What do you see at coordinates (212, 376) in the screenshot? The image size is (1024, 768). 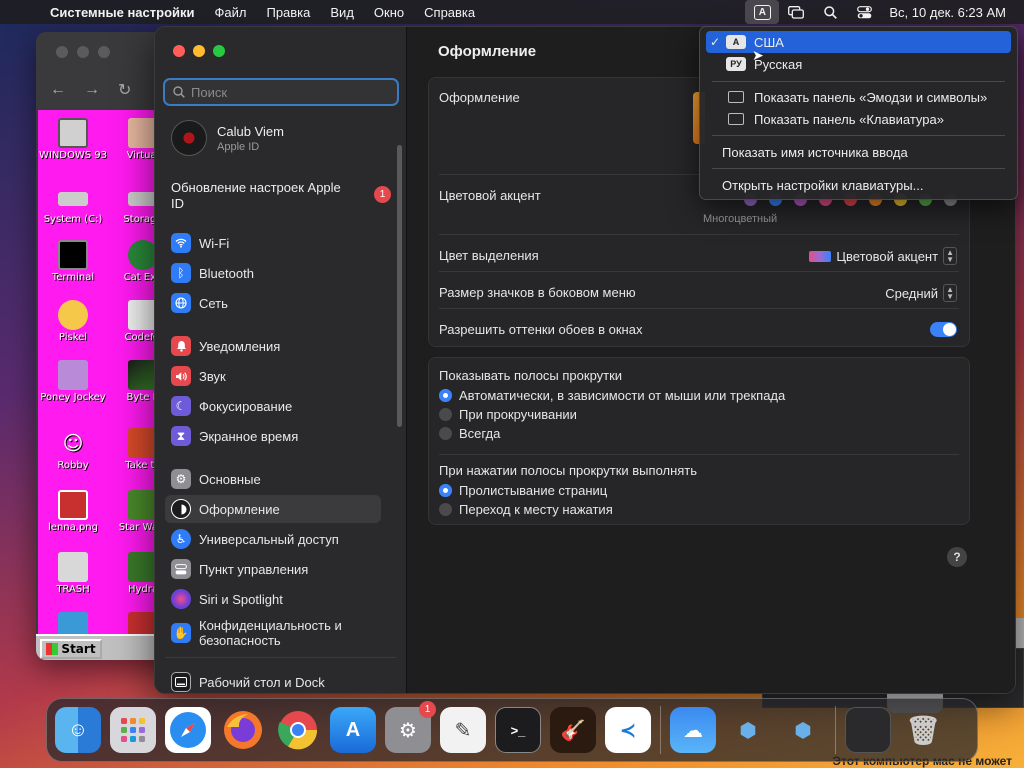 I see `sidebar-item-label: Звук` at bounding box center [212, 376].